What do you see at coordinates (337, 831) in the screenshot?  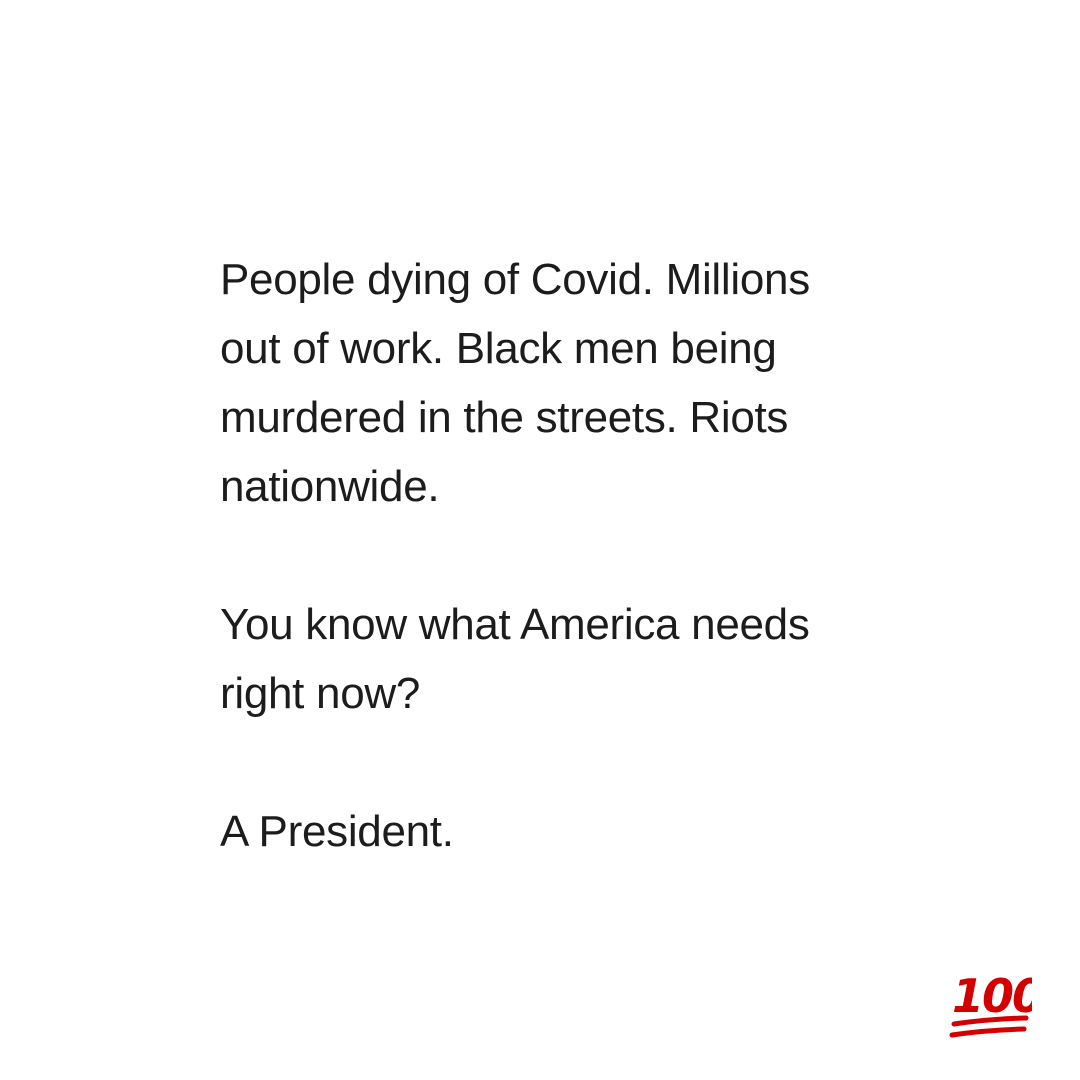 I see `paragraph-3-line-1: A President.` at bounding box center [337, 831].